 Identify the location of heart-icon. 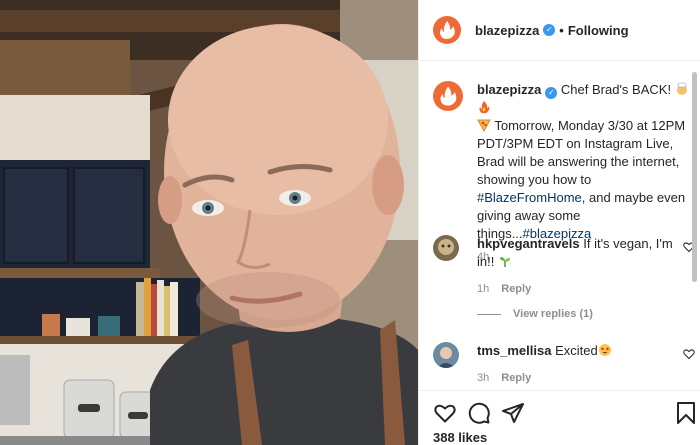
(445, 413).